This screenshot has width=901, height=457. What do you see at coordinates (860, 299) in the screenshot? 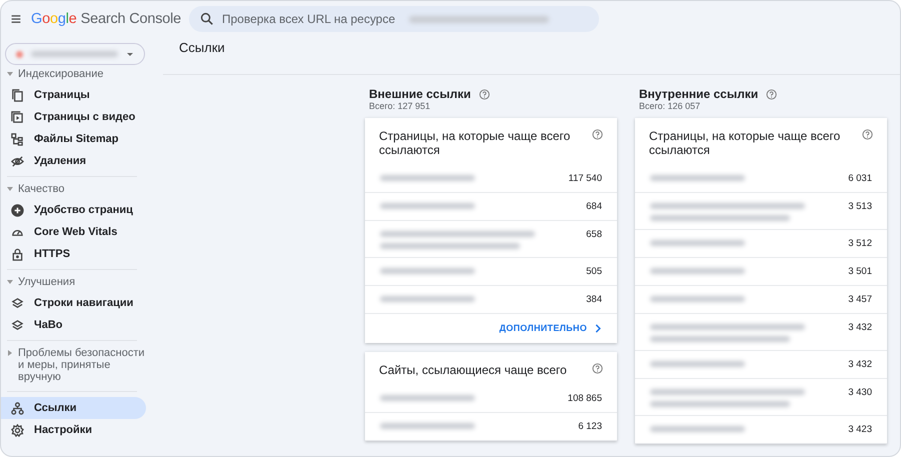
I see `link-count: 3 457` at bounding box center [860, 299].